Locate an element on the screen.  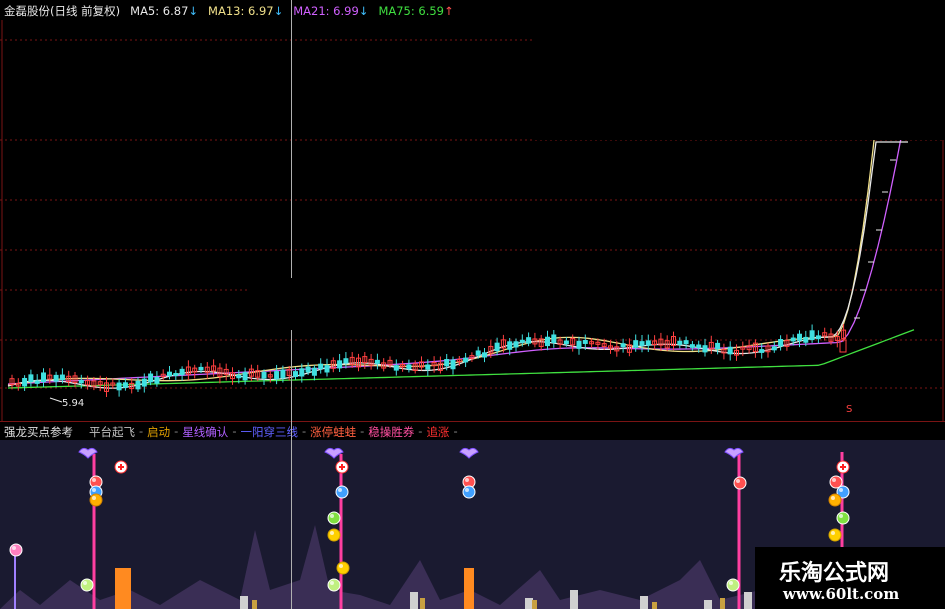
watermark-title: 乐淘公式网 is located at coordinates (834, 573).